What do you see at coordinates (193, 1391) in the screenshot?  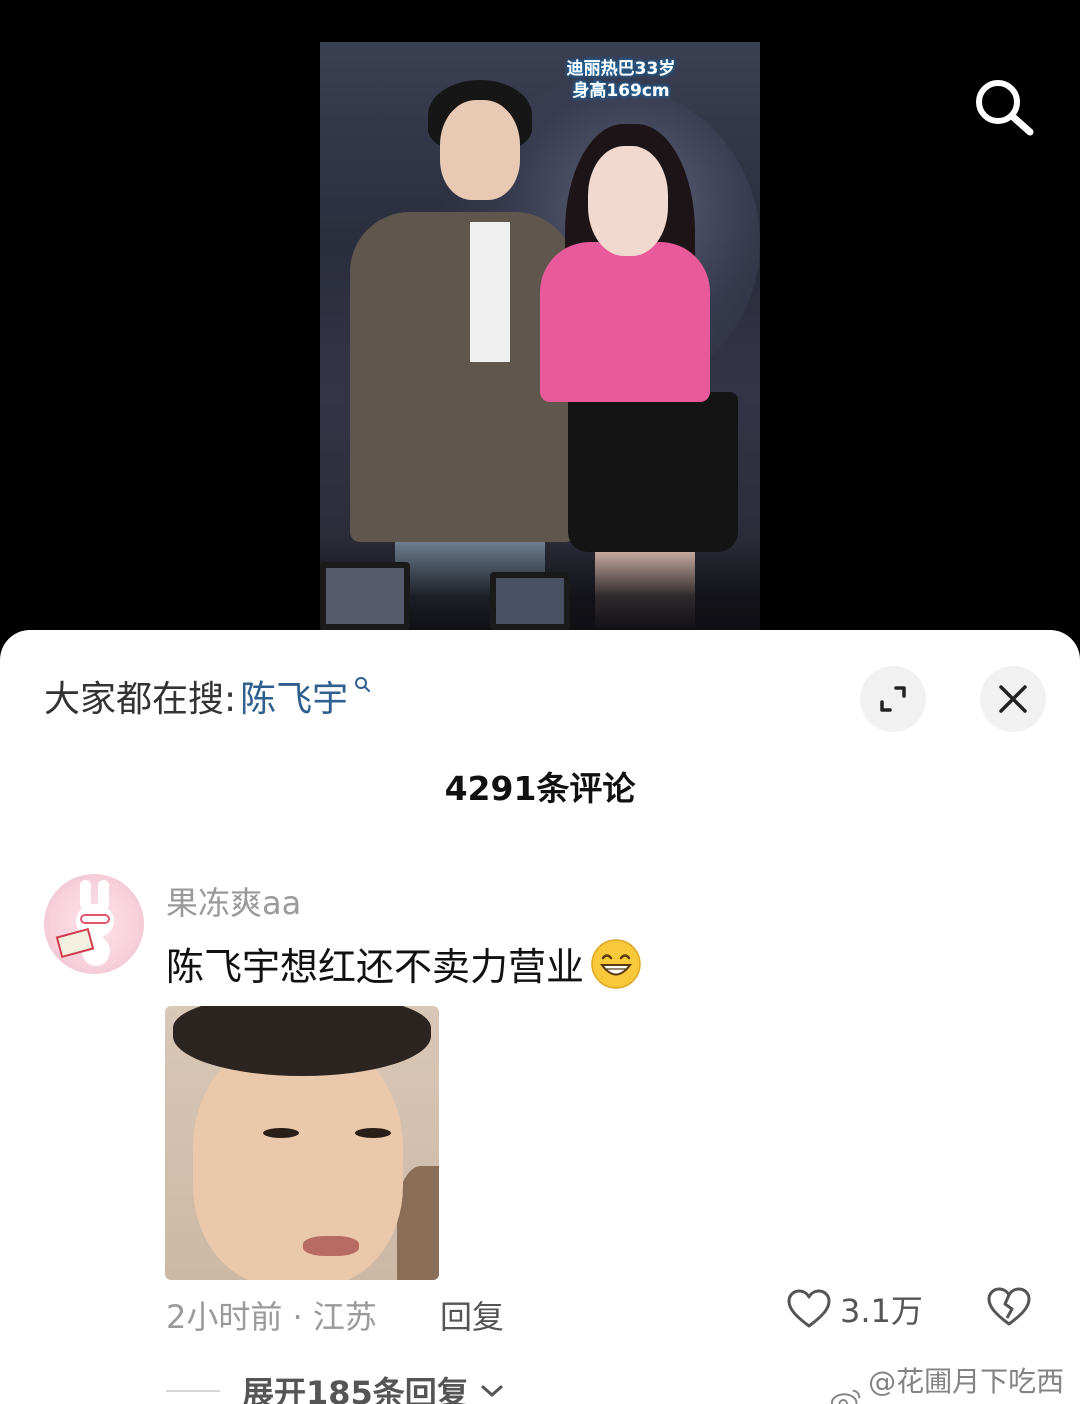 I see `divider-line` at bounding box center [193, 1391].